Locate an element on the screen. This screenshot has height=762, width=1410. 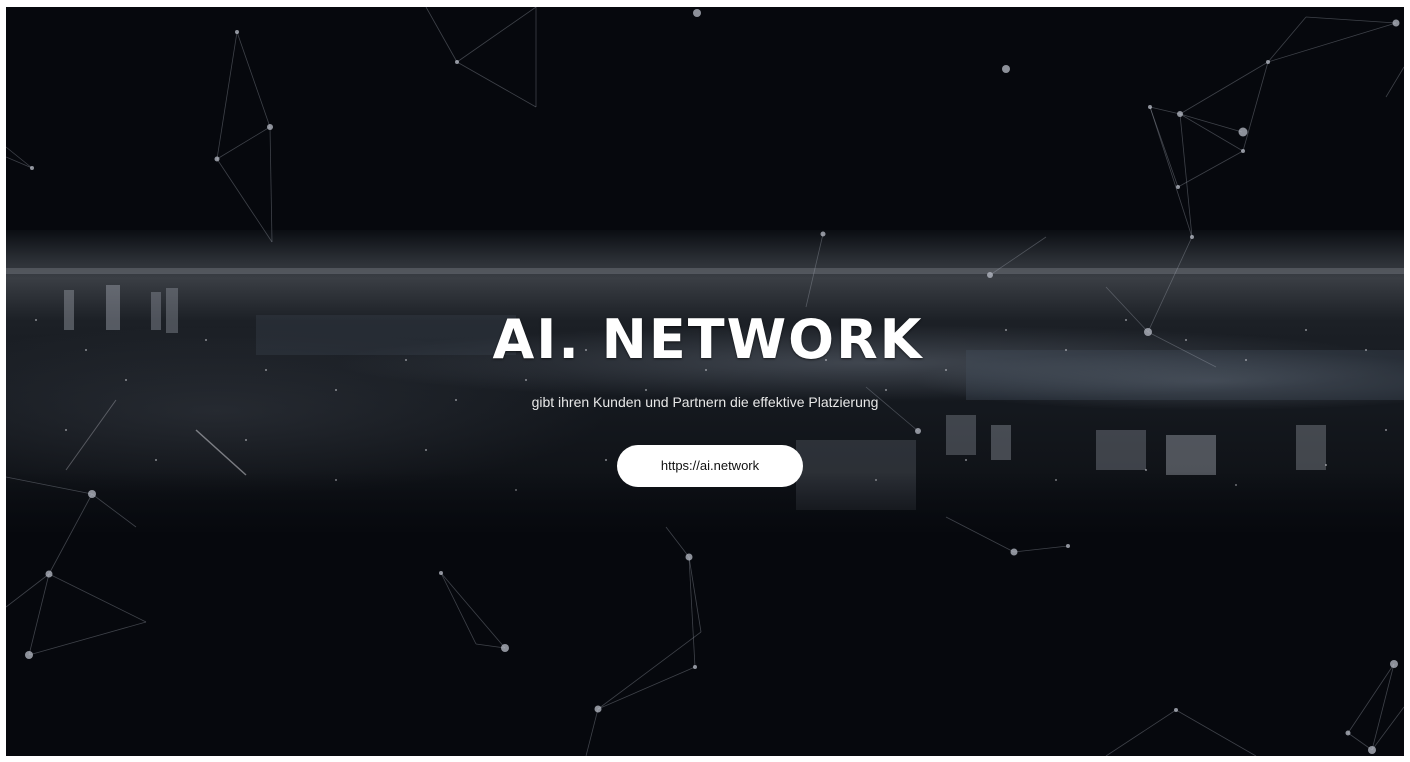
brand-title: AI. NETWORK is located at coordinates (708, 339).